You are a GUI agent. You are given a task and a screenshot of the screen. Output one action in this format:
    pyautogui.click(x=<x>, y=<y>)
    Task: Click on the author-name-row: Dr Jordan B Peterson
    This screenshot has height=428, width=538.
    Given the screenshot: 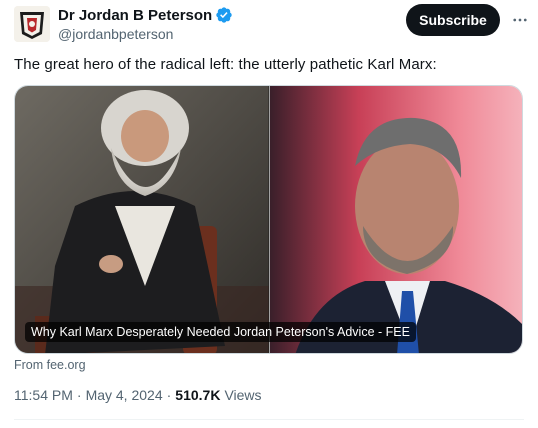 What is the action you would take?
    pyautogui.click(x=145, y=15)
    